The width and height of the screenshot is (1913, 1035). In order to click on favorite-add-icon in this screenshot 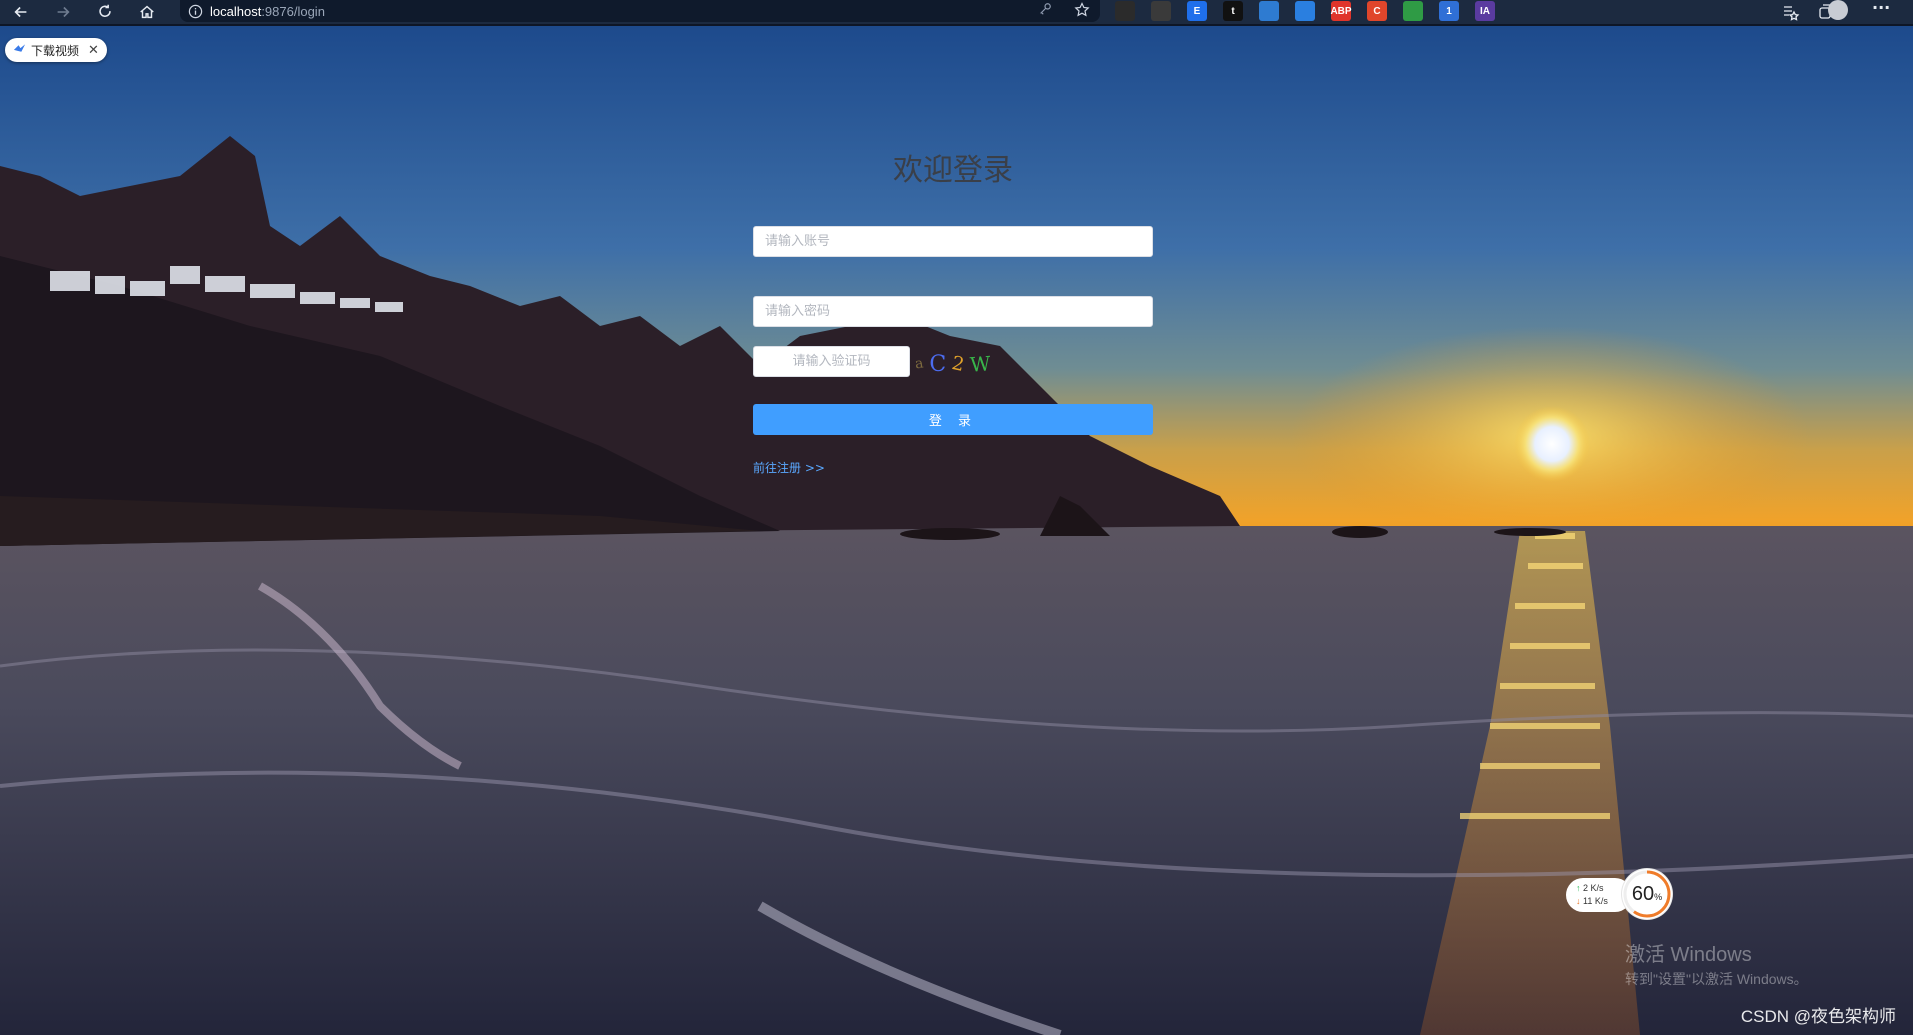, I will do `click(1082, 11)`.